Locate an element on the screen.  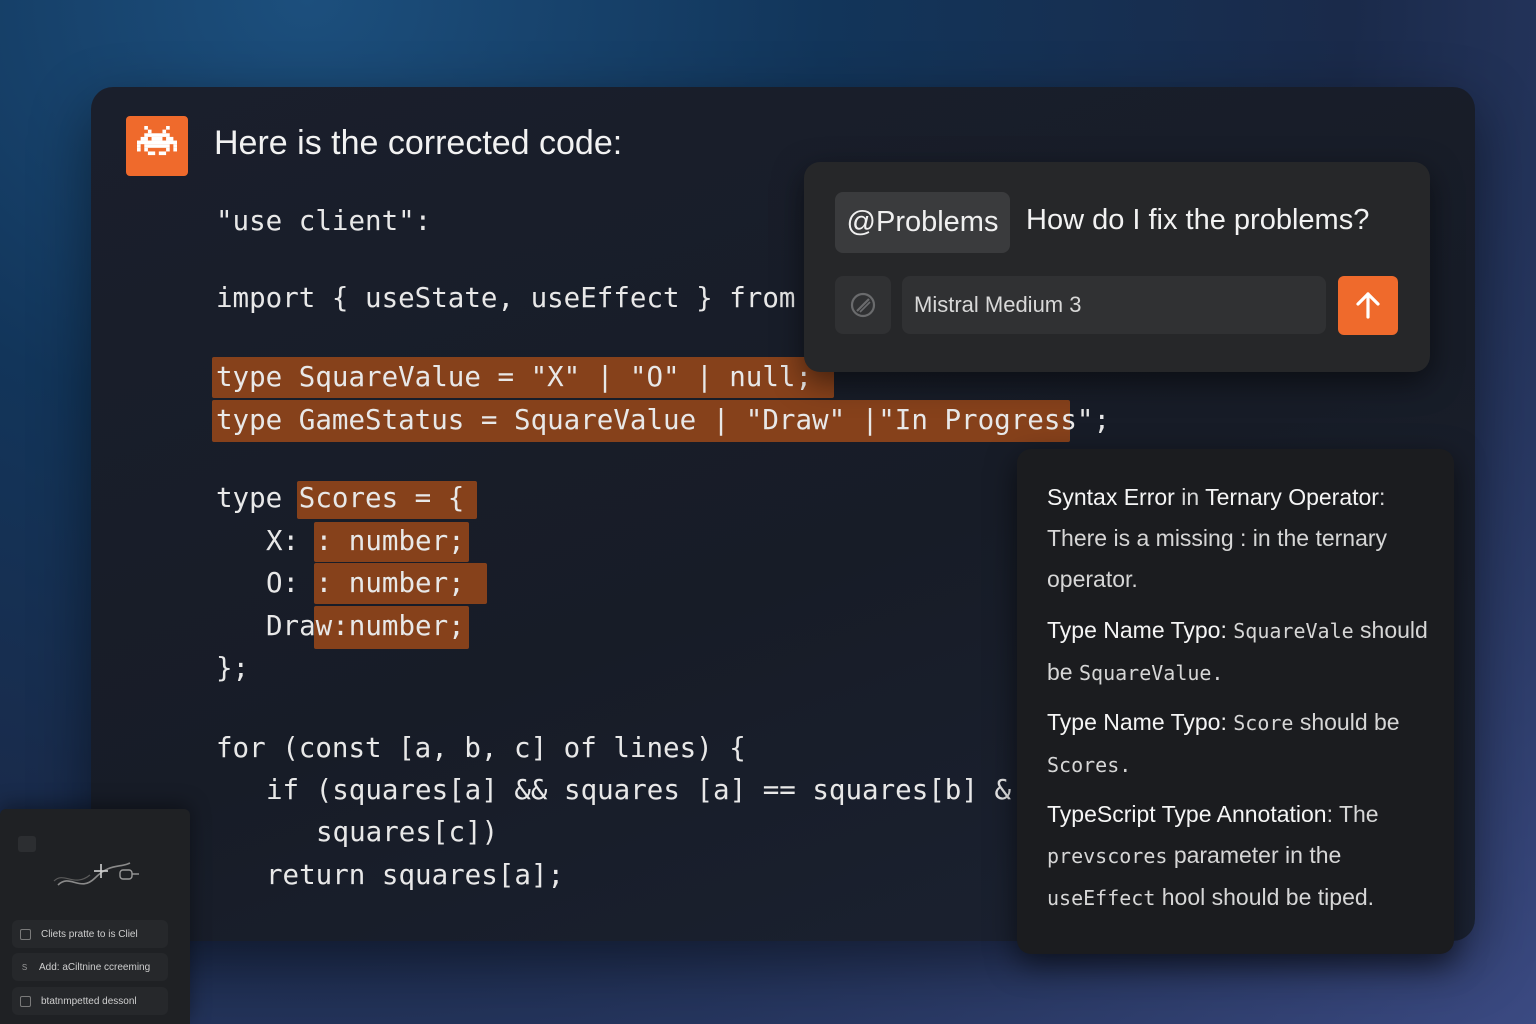
code-line: import { useState, useEffect } from is located at coordinates (506, 298).